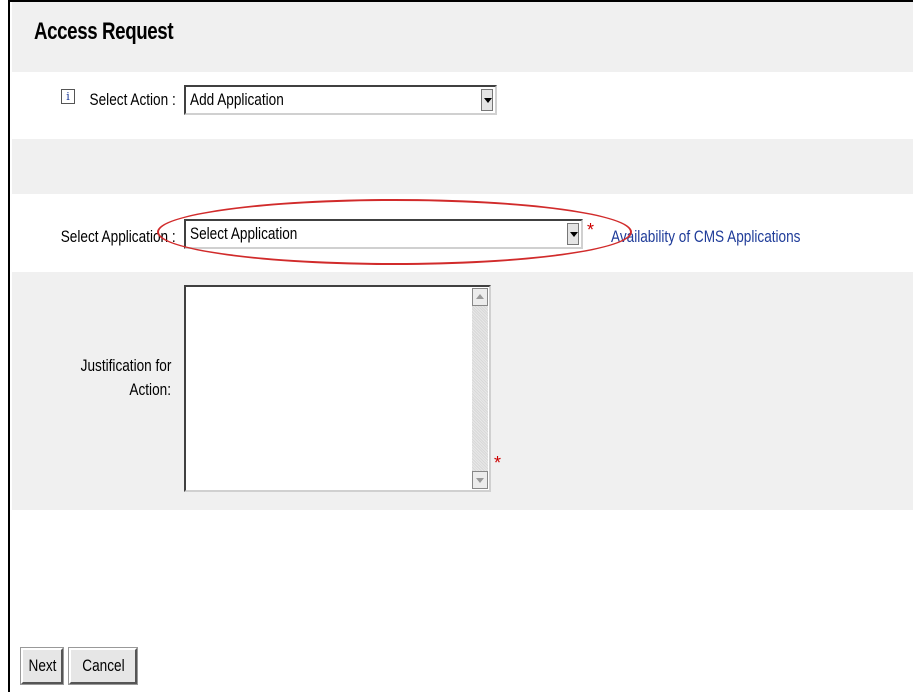  Describe the element at coordinates (462, 166) in the screenshot. I see `spacer-band` at that location.